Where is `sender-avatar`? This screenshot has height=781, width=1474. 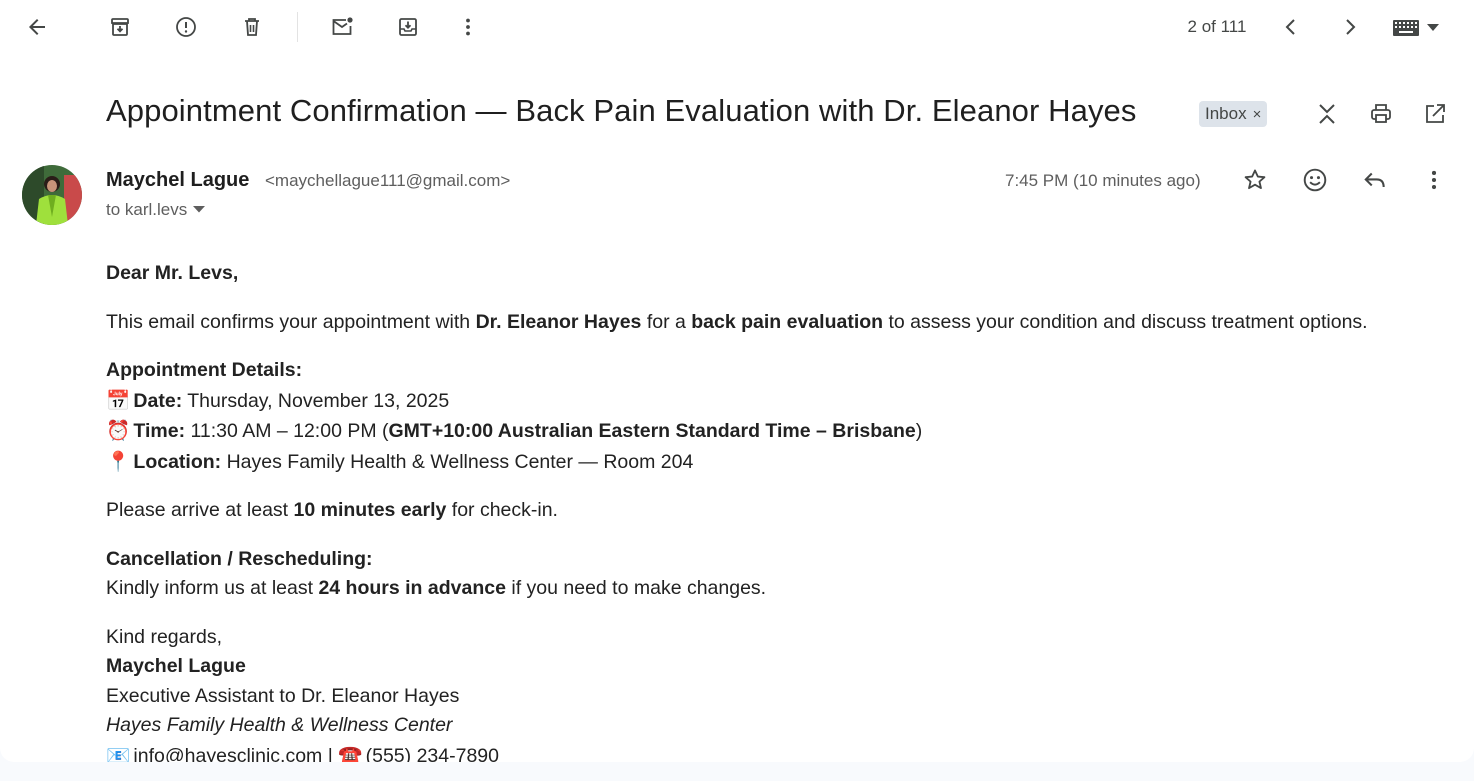 sender-avatar is located at coordinates (52, 195).